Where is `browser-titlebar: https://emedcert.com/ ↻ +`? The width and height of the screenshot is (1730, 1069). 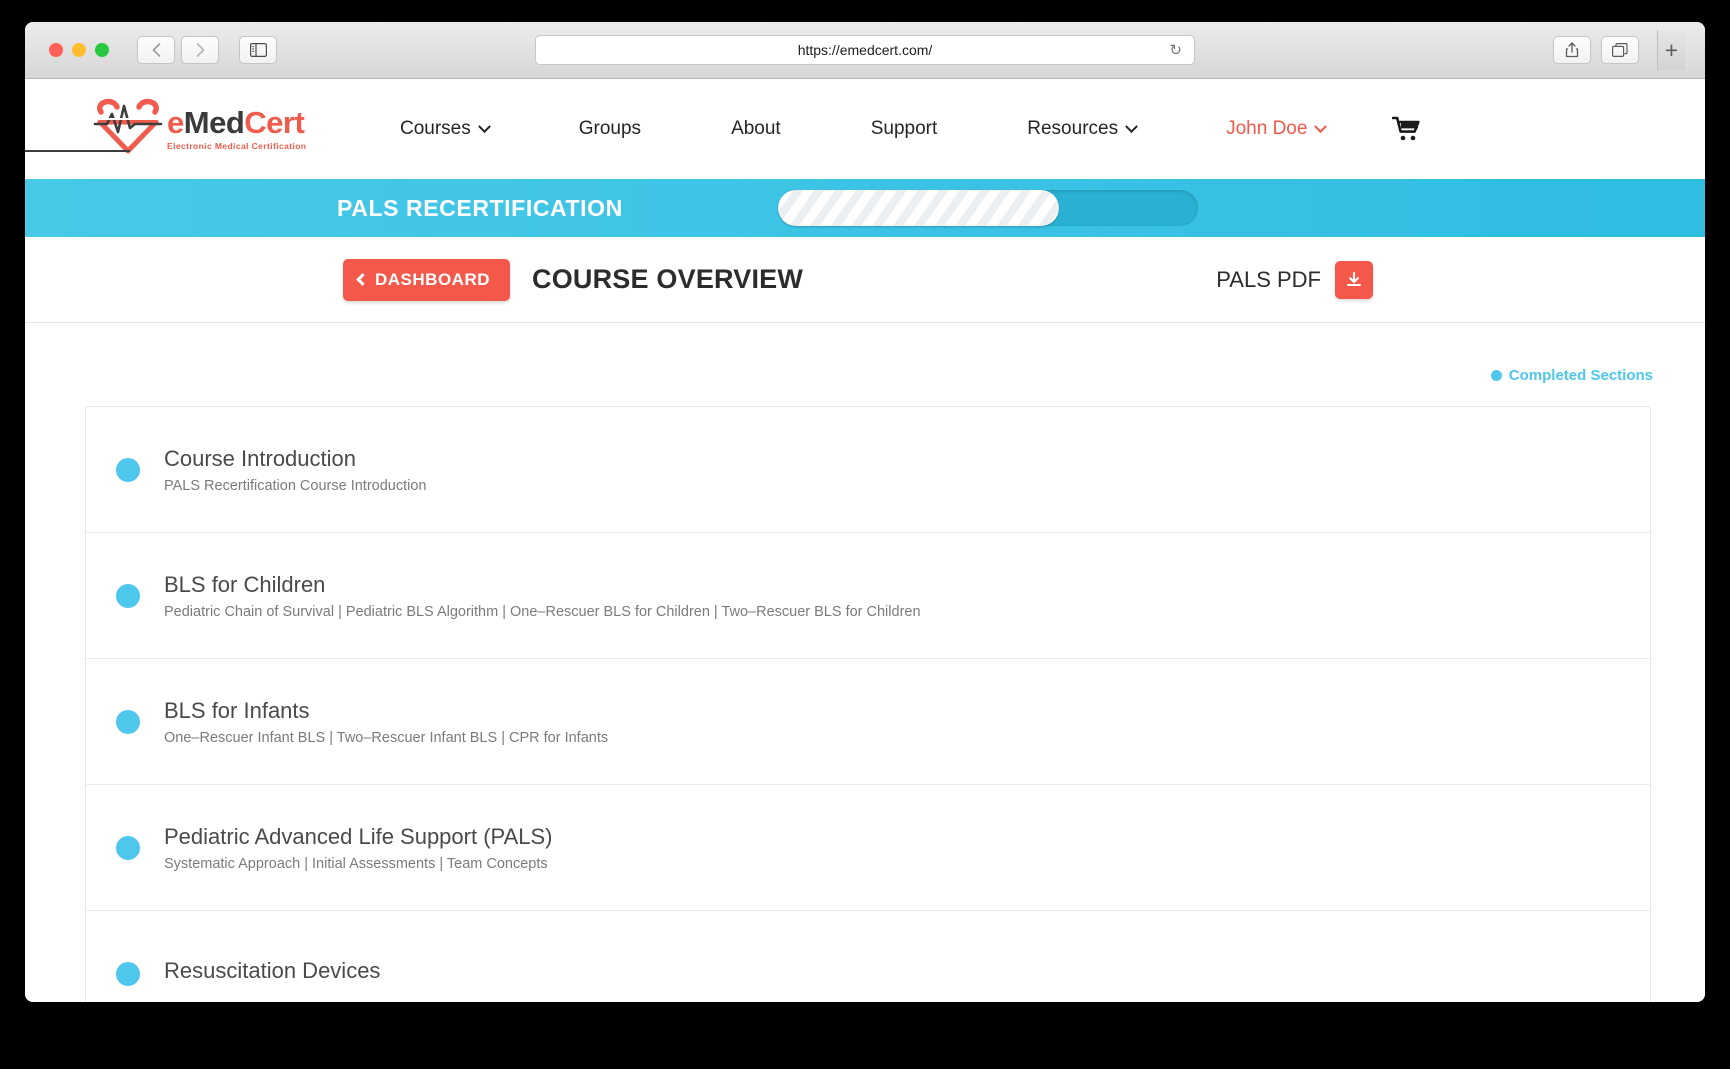 browser-titlebar: https://emedcert.com/ ↻ + is located at coordinates (865, 50).